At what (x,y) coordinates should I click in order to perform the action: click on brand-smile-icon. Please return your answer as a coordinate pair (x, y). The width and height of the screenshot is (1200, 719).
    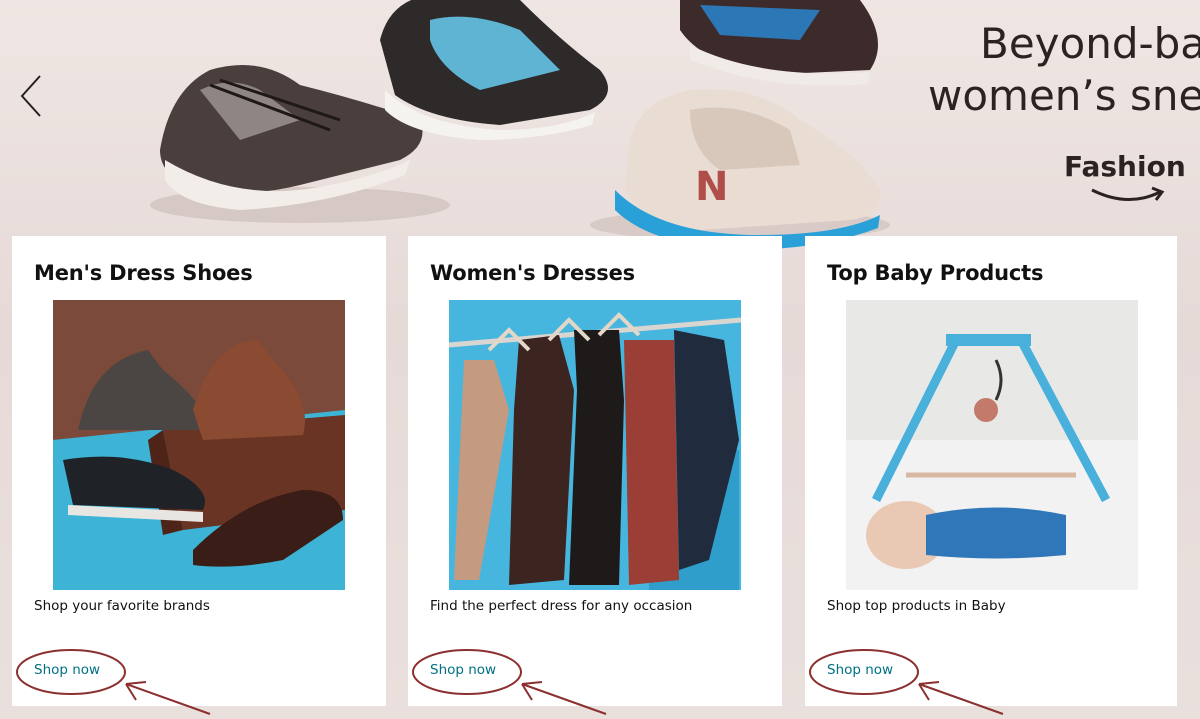
    Looking at the image, I should click on (1128, 194).